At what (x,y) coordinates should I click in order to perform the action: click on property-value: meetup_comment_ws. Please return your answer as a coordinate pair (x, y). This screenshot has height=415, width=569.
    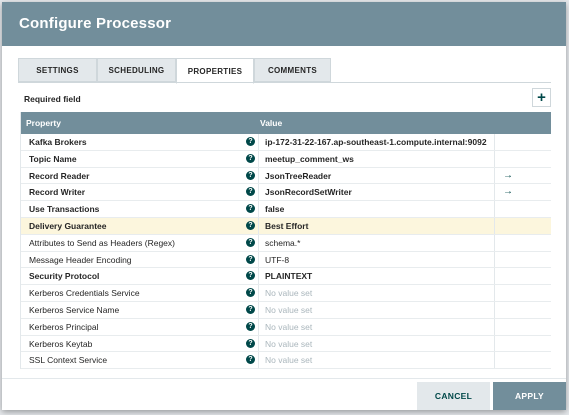
    Looking at the image, I should click on (309, 159).